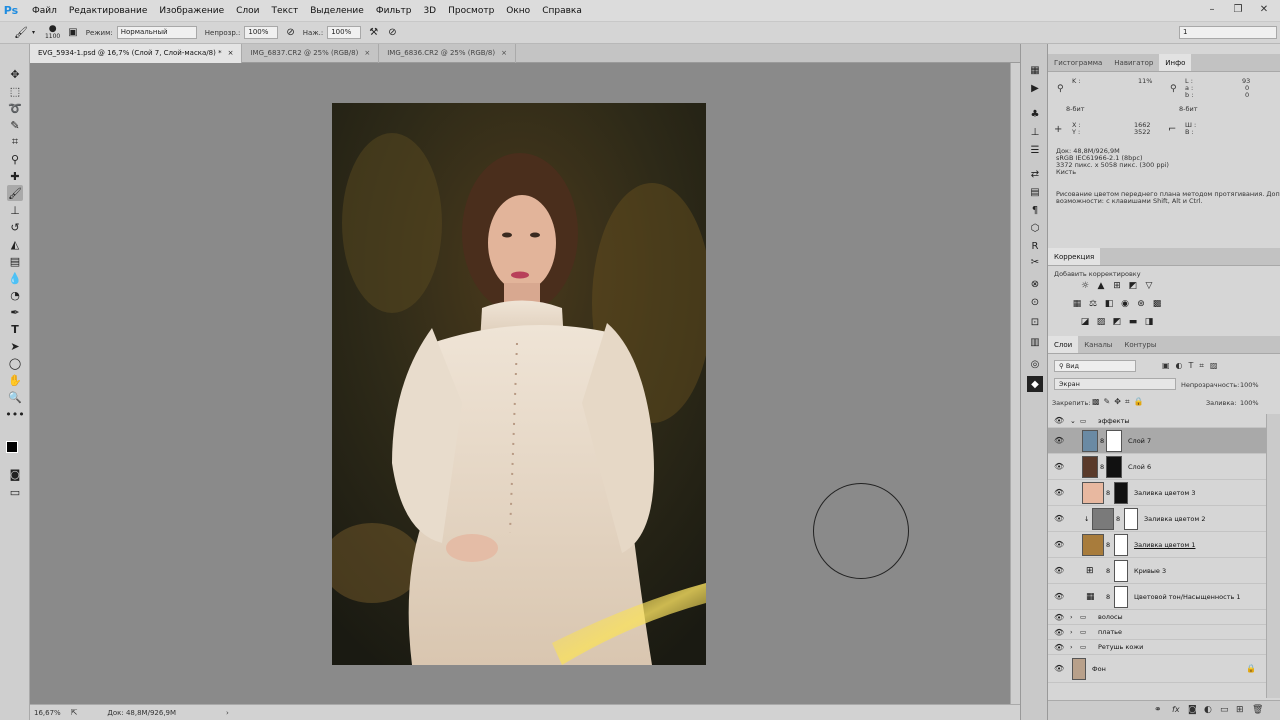 This screenshot has height=720, width=1280. Describe the element at coordinates (1157, 632) in the screenshot. I see `layer-row: 👁 › ▭ платье` at that location.